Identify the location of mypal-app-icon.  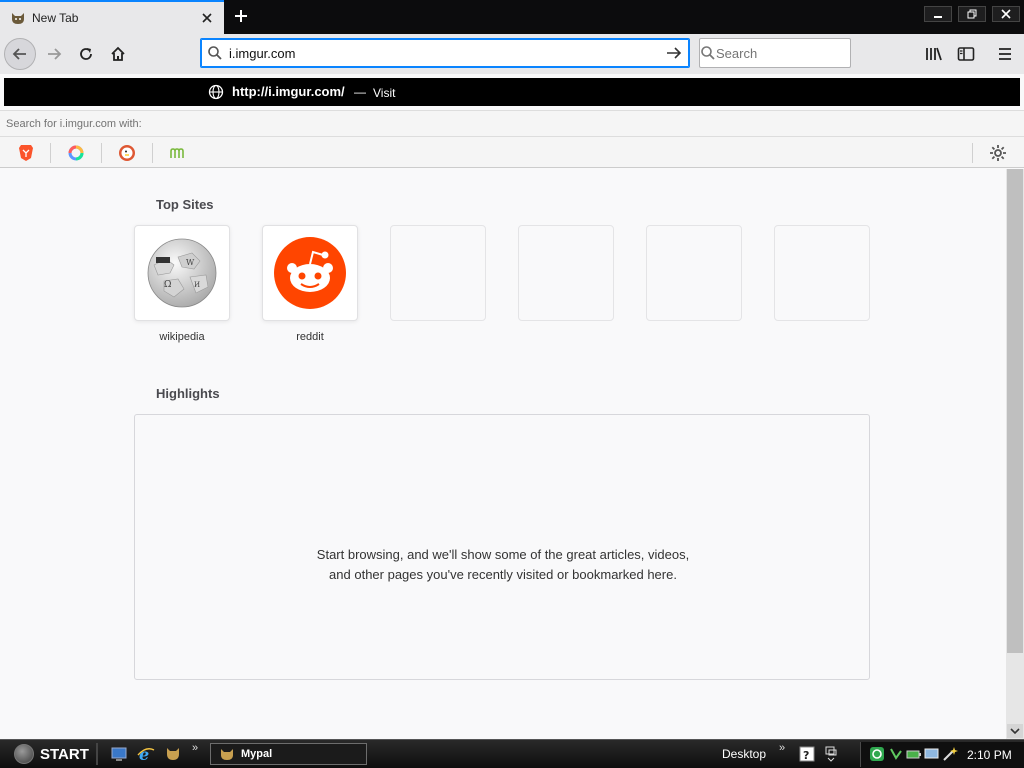
(227, 754).